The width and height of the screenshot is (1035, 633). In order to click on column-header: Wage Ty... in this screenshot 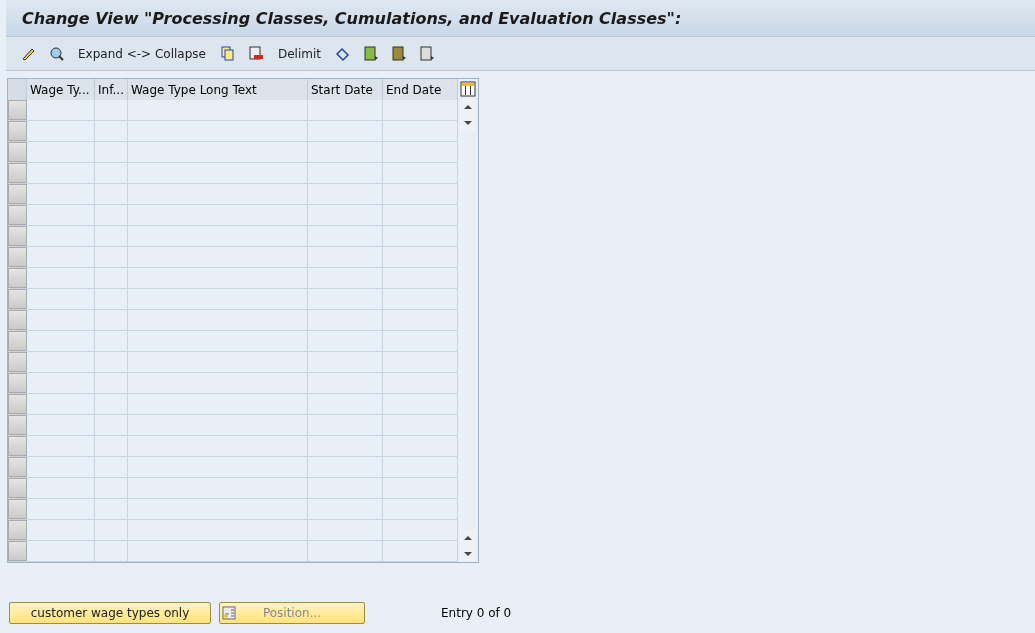, I will do `click(61, 89)`.